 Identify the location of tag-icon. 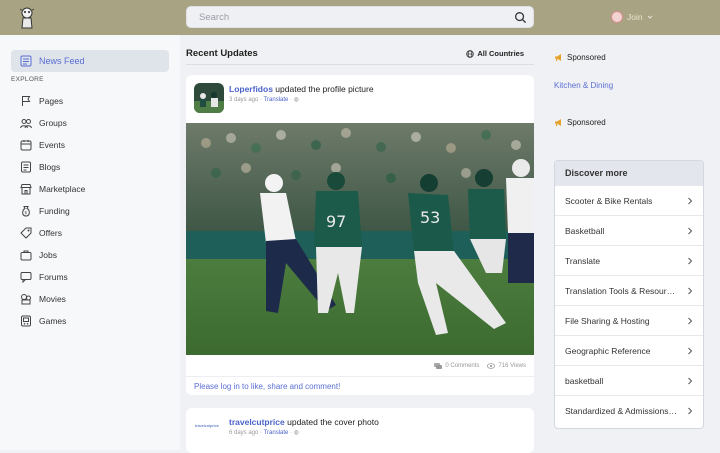
(26, 233).